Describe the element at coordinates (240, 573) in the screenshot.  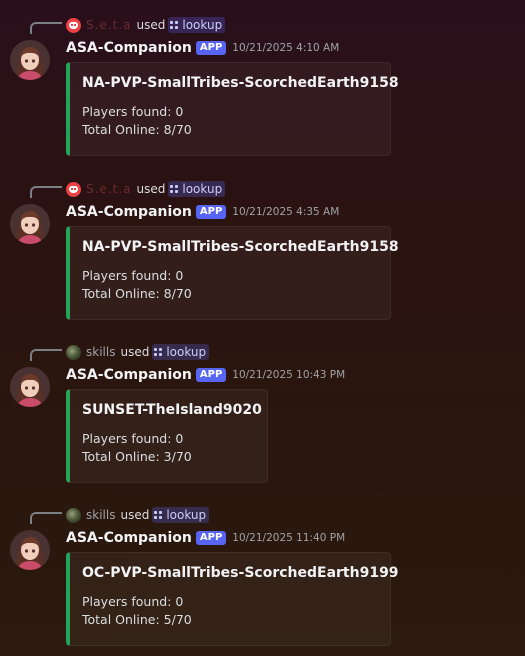
I see `embed-title: OC-PVP-SmallTribes-ScorchedEarth9199` at that location.